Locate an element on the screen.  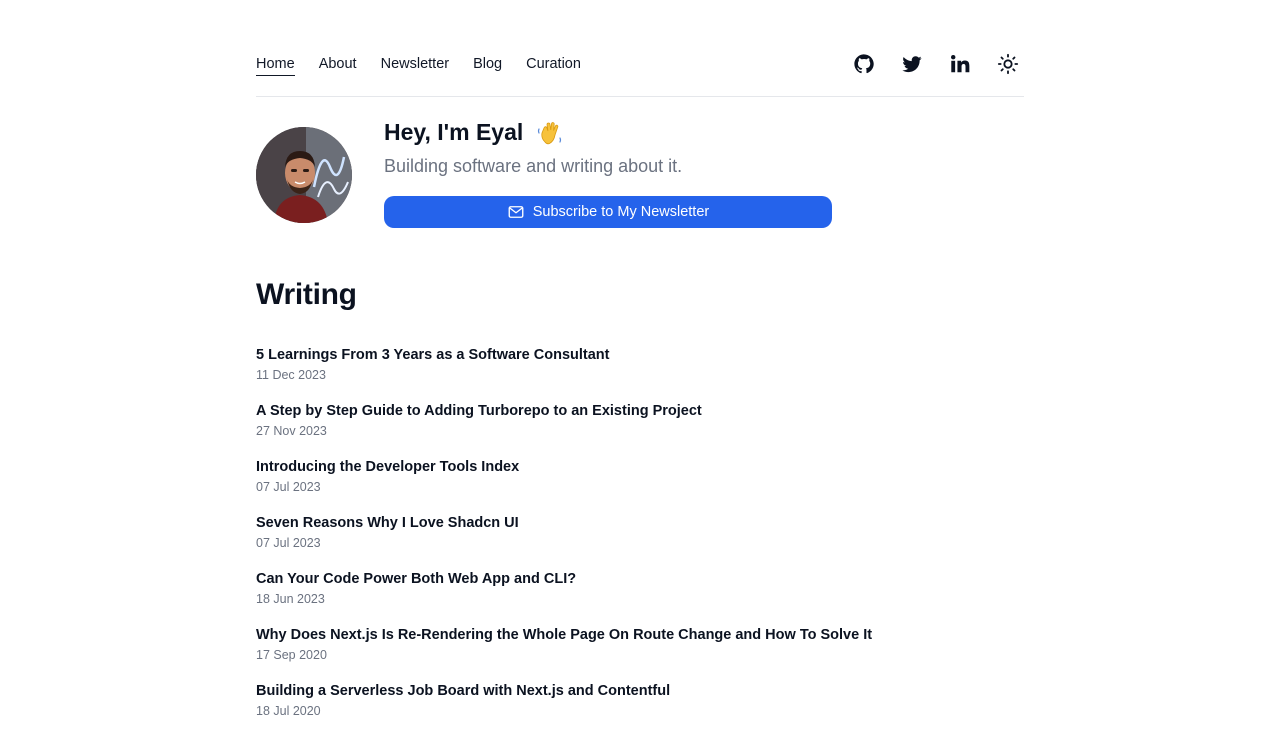
greeting-text: Hey, I'm Eyal is located at coordinates (454, 132).